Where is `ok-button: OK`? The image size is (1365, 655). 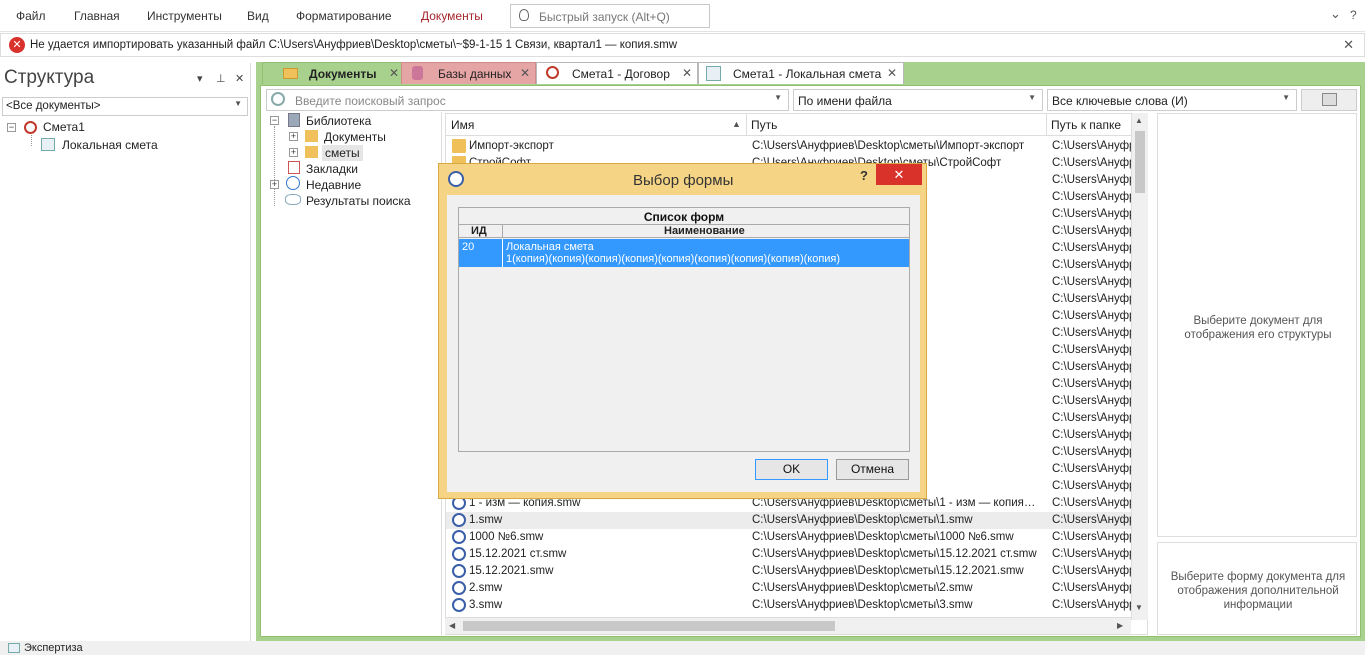 ok-button: OK is located at coordinates (791, 469).